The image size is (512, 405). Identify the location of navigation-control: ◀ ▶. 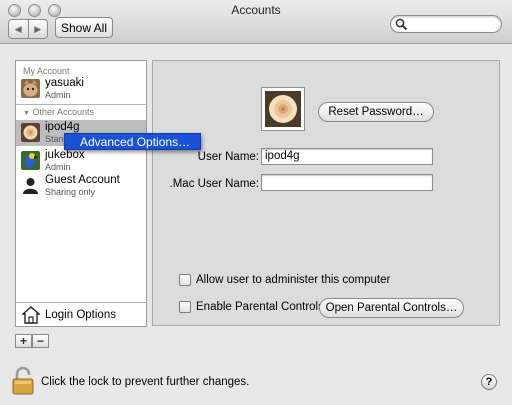
(28, 29).